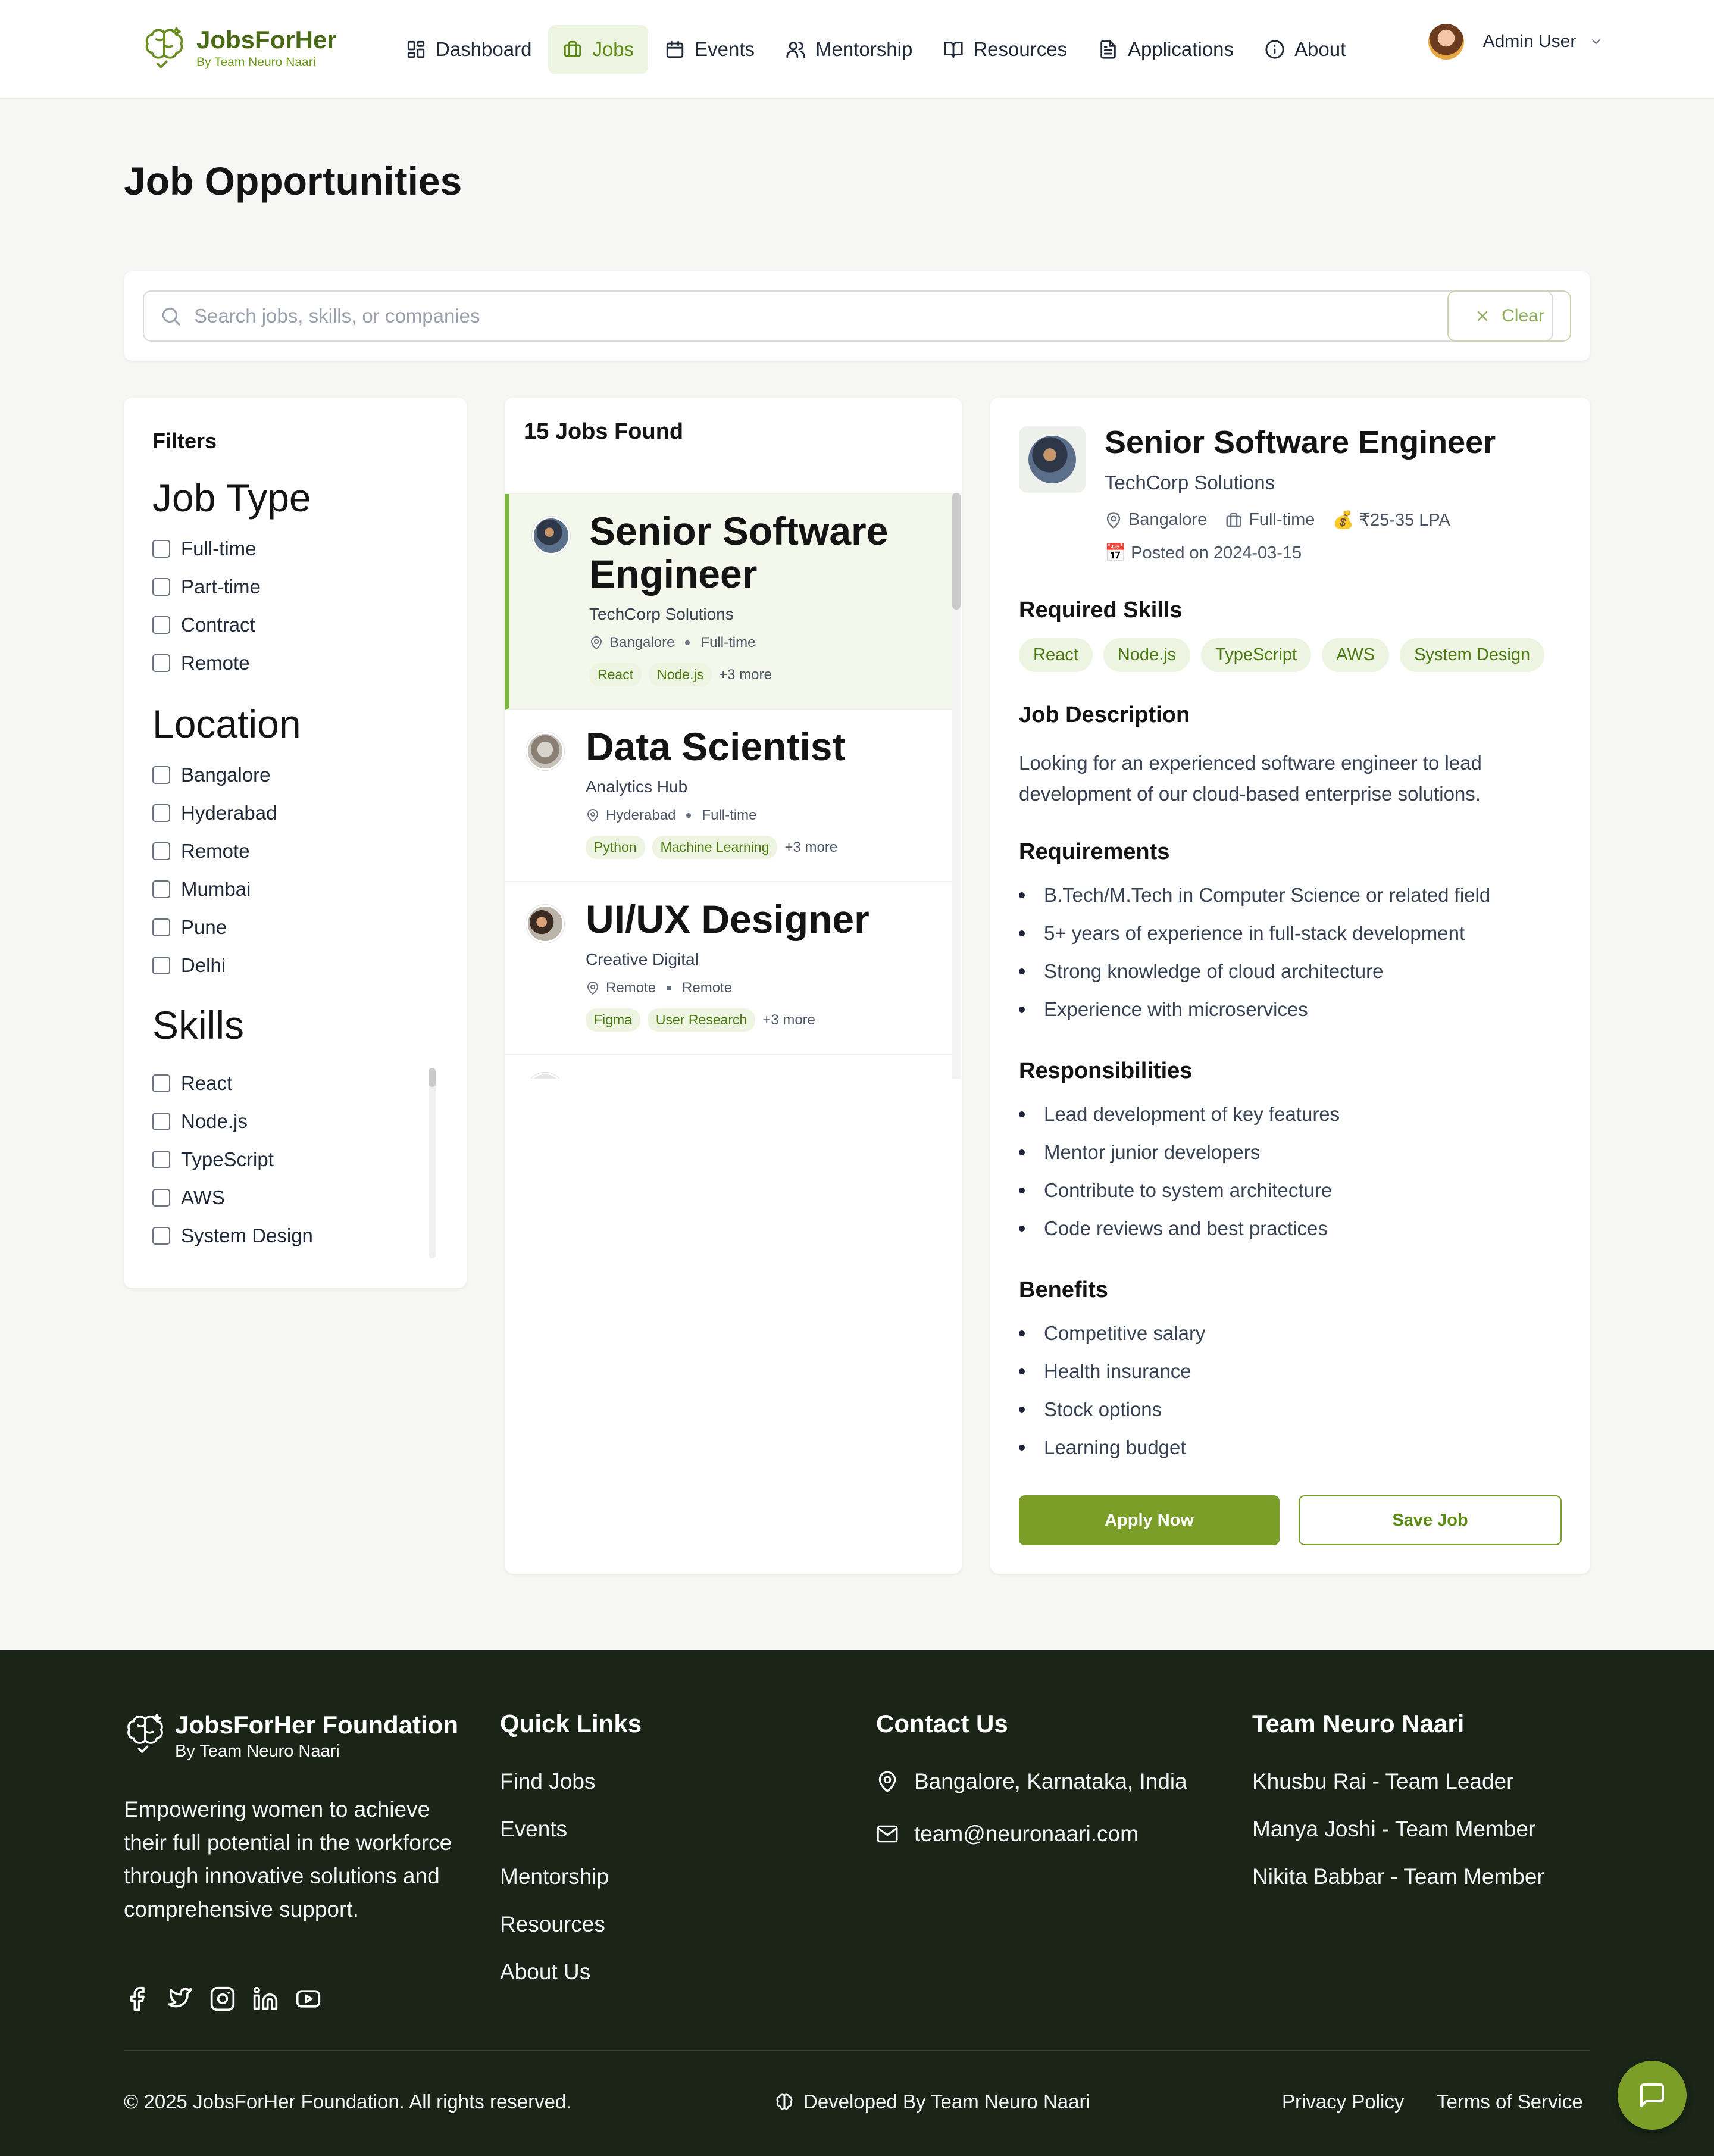  I want to click on job-meta: Bangalore Full-time, so click(672, 643).